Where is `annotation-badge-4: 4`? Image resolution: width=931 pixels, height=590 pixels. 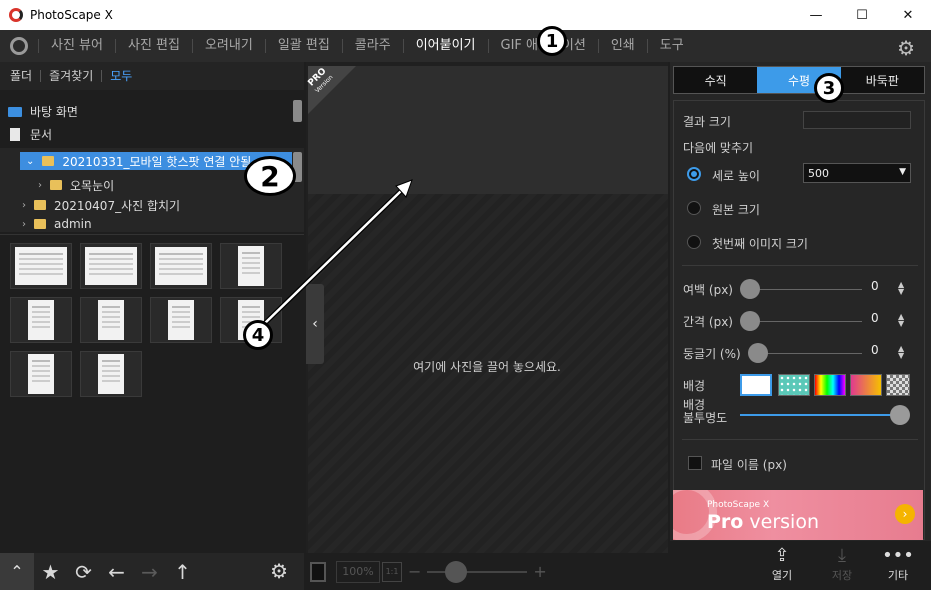
annotation-badge-4: 4 is located at coordinates (258, 335).